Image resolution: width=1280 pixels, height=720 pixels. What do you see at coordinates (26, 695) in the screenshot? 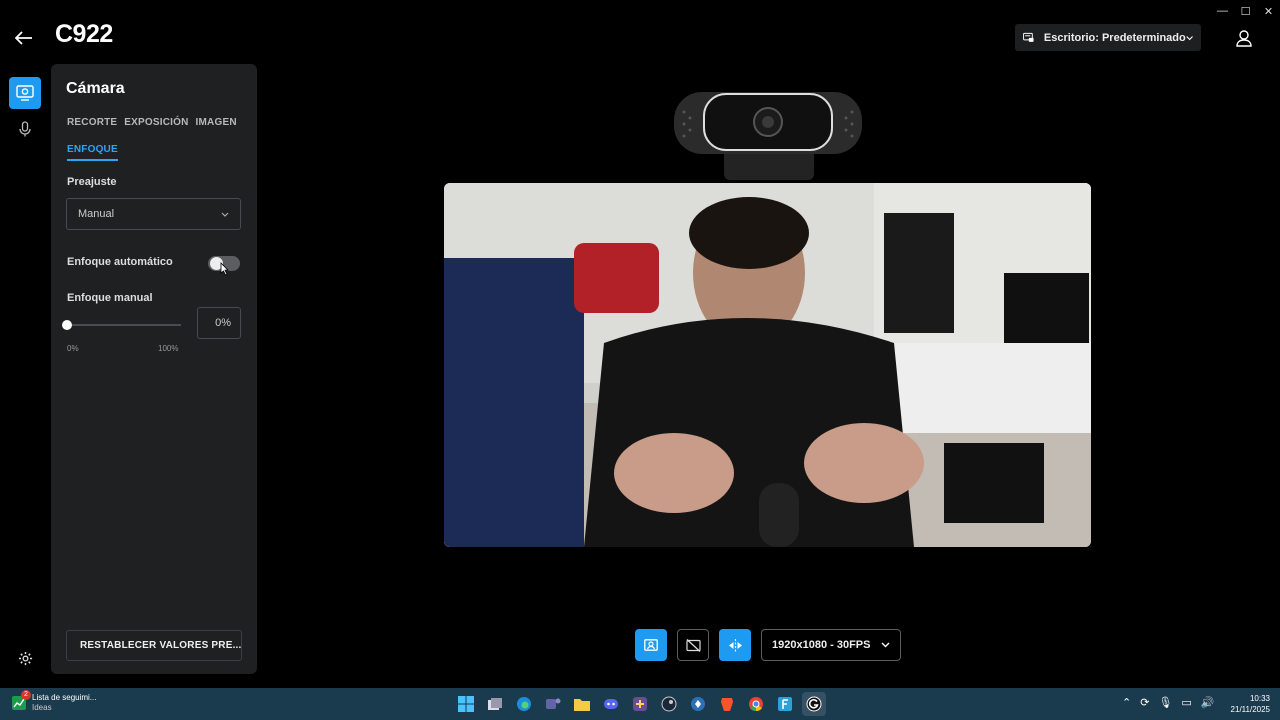
I see `notification-badge: 2` at bounding box center [26, 695].